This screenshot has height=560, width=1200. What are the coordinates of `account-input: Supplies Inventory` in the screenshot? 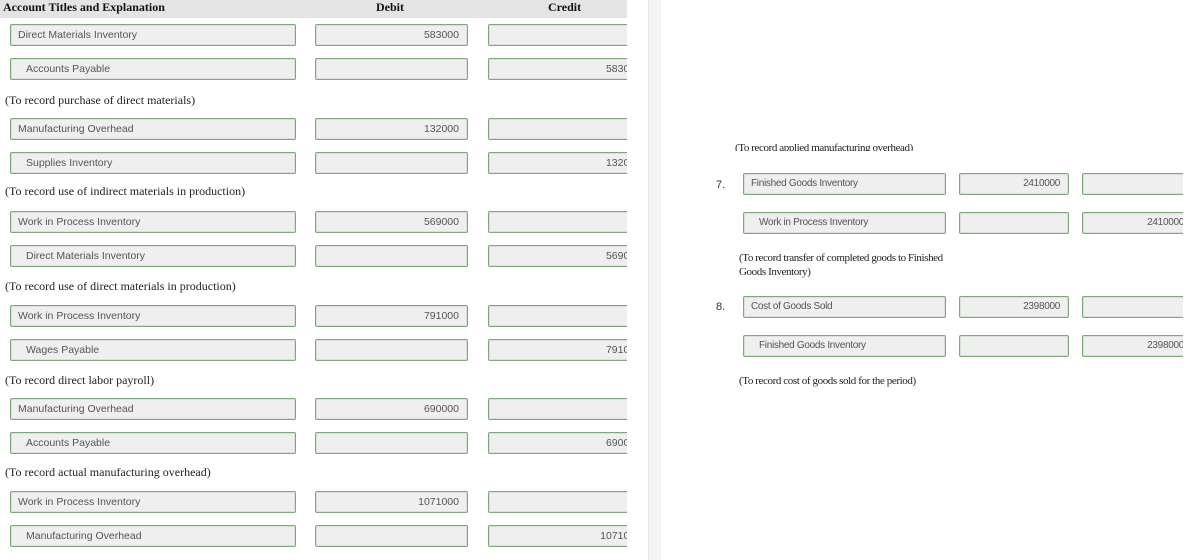 It's located at (153, 163).